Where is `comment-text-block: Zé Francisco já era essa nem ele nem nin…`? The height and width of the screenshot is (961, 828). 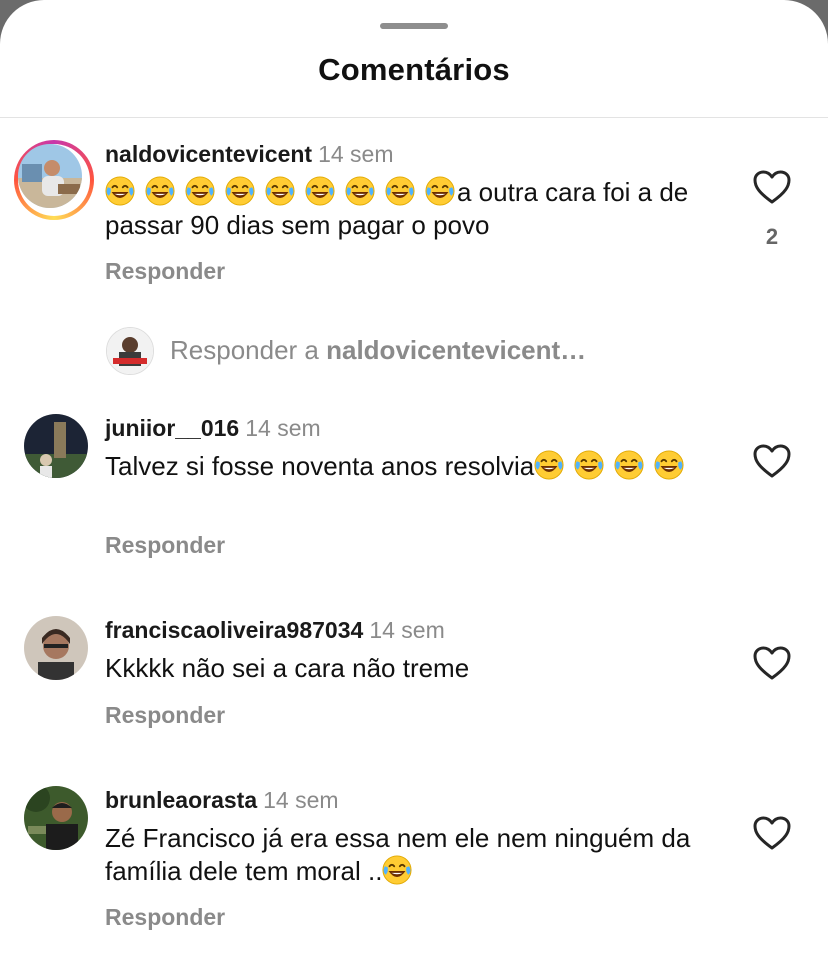 comment-text-block: Zé Francisco já era essa nem ele nem nin… is located at coordinates (410, 855).